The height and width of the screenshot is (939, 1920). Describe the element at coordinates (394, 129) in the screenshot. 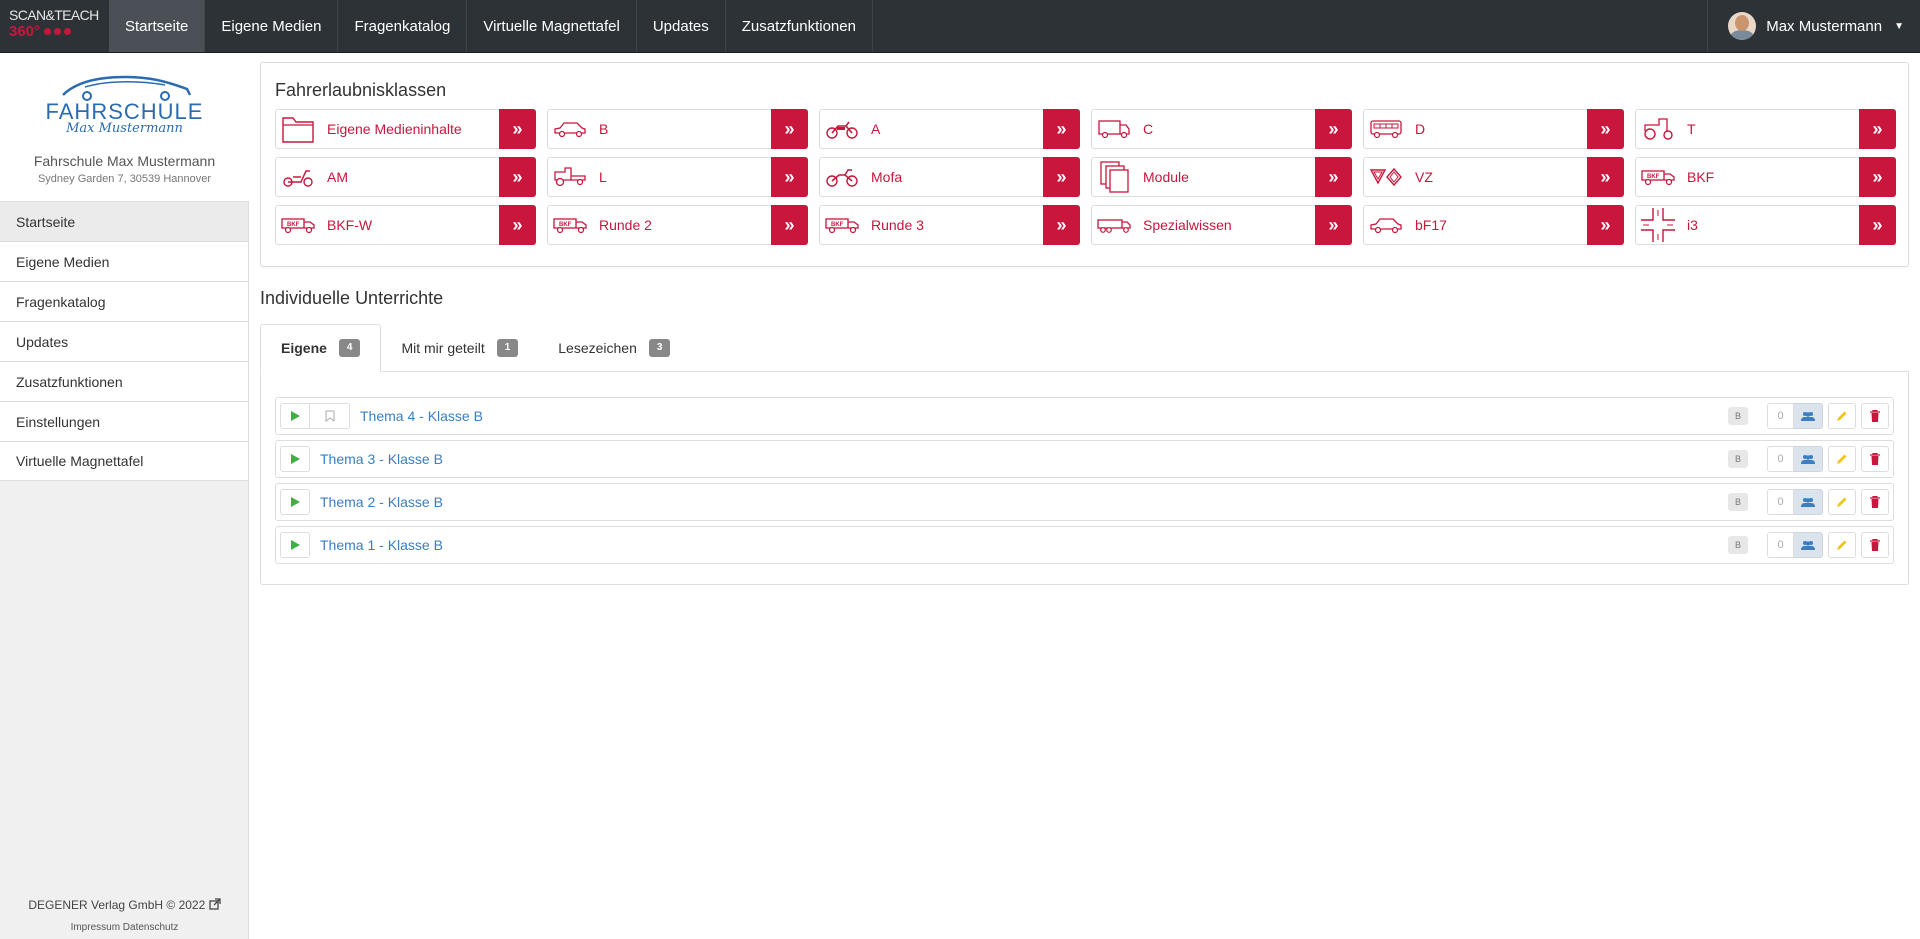

I see `class-label: Eigene Medieninhalte` at that location.